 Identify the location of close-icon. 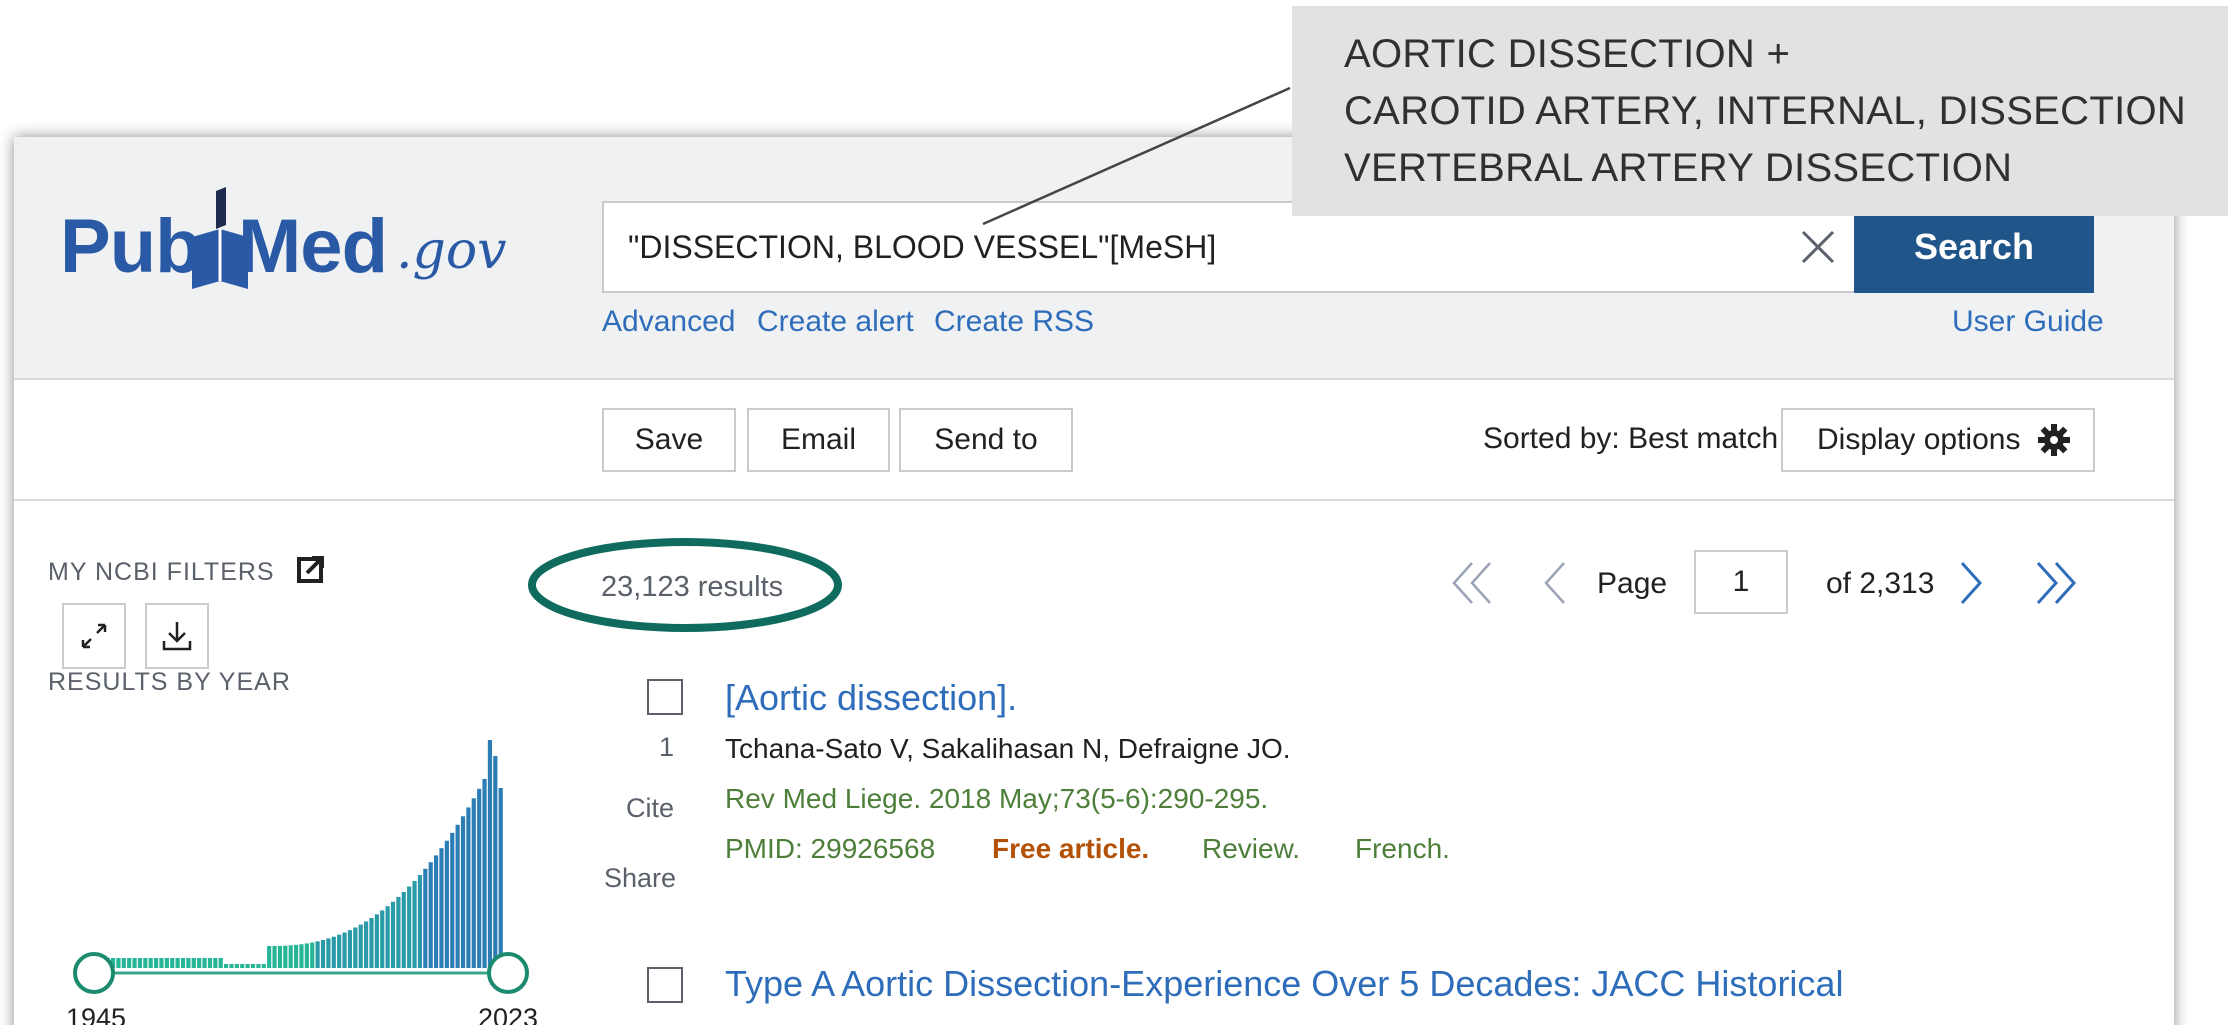
(1818, 247).